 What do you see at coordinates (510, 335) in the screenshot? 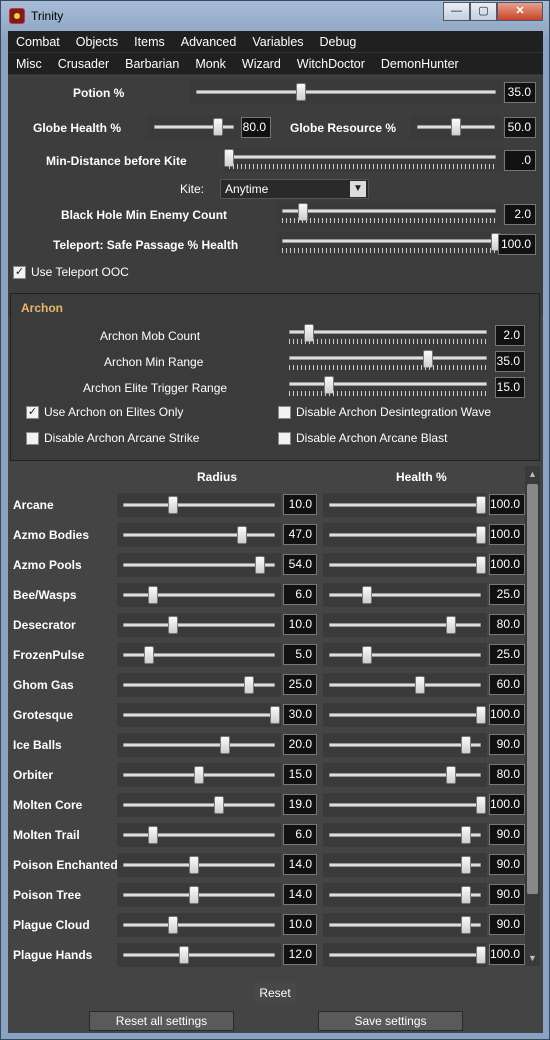
I see `archon-mob-count-value: 2.0` at bounding box center [510, 335].